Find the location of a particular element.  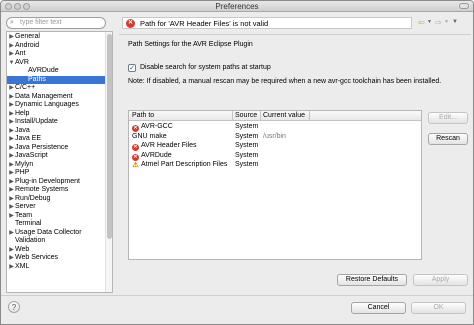

tree-scrollbar is located at coordinates (108, 162).